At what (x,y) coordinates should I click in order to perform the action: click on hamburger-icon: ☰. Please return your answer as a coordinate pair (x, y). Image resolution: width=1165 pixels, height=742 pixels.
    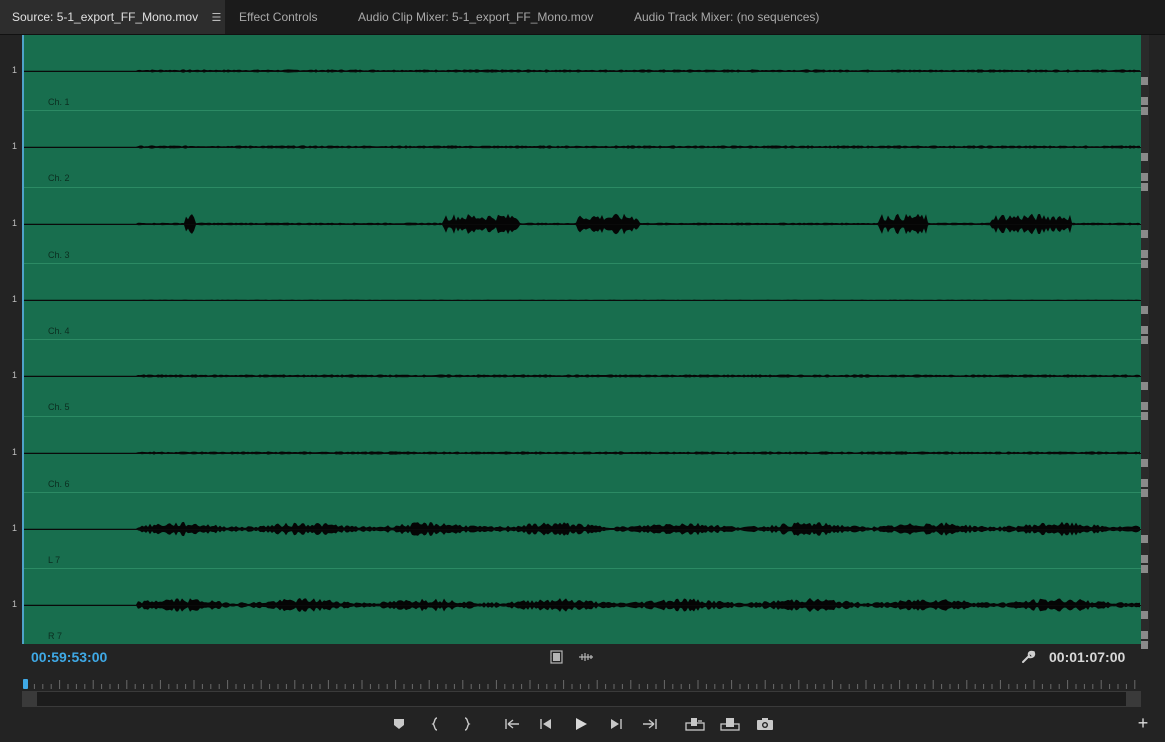
    Looking at the image, I should click on (216, 18).